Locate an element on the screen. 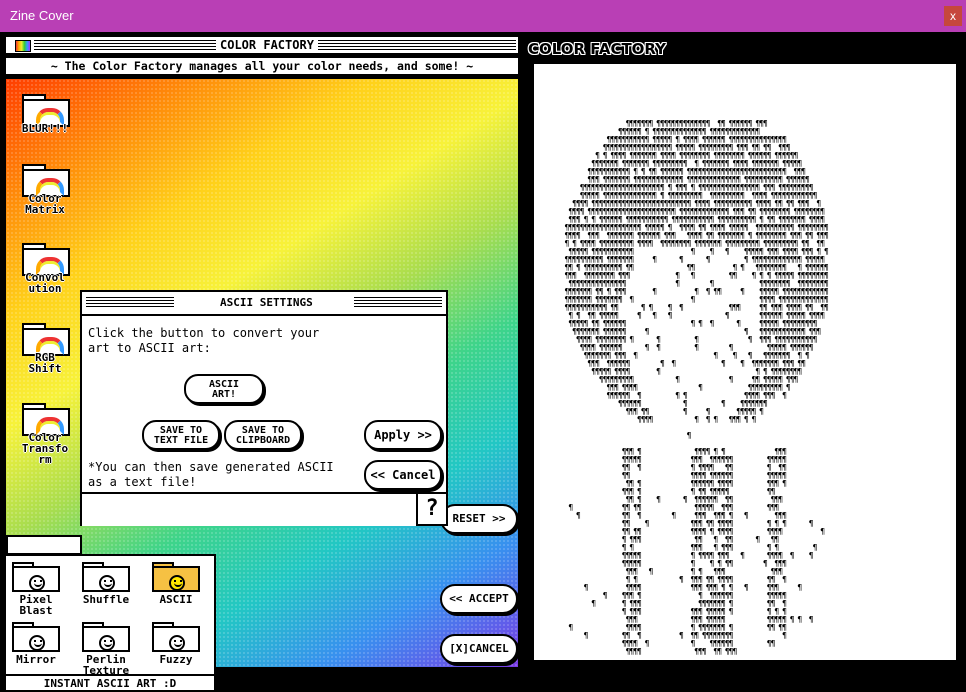  folder-label-color-matrix: Color Matrix is located at coordinates (45, 204).